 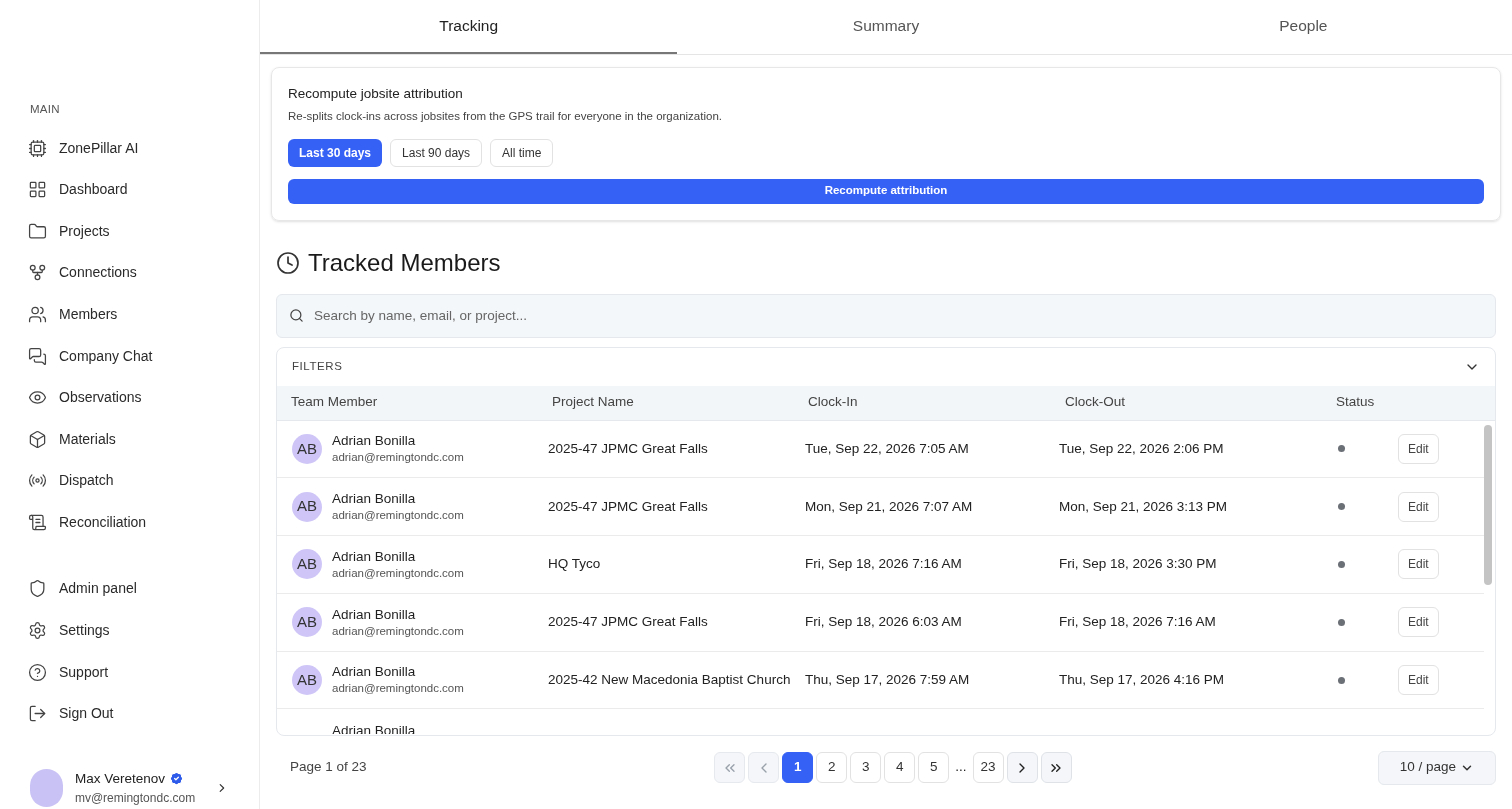 I want to click on card-description: Re-splits clock-ins across jobsites from the GPS trail for everyone in the organization., so click(x=505, y=117).